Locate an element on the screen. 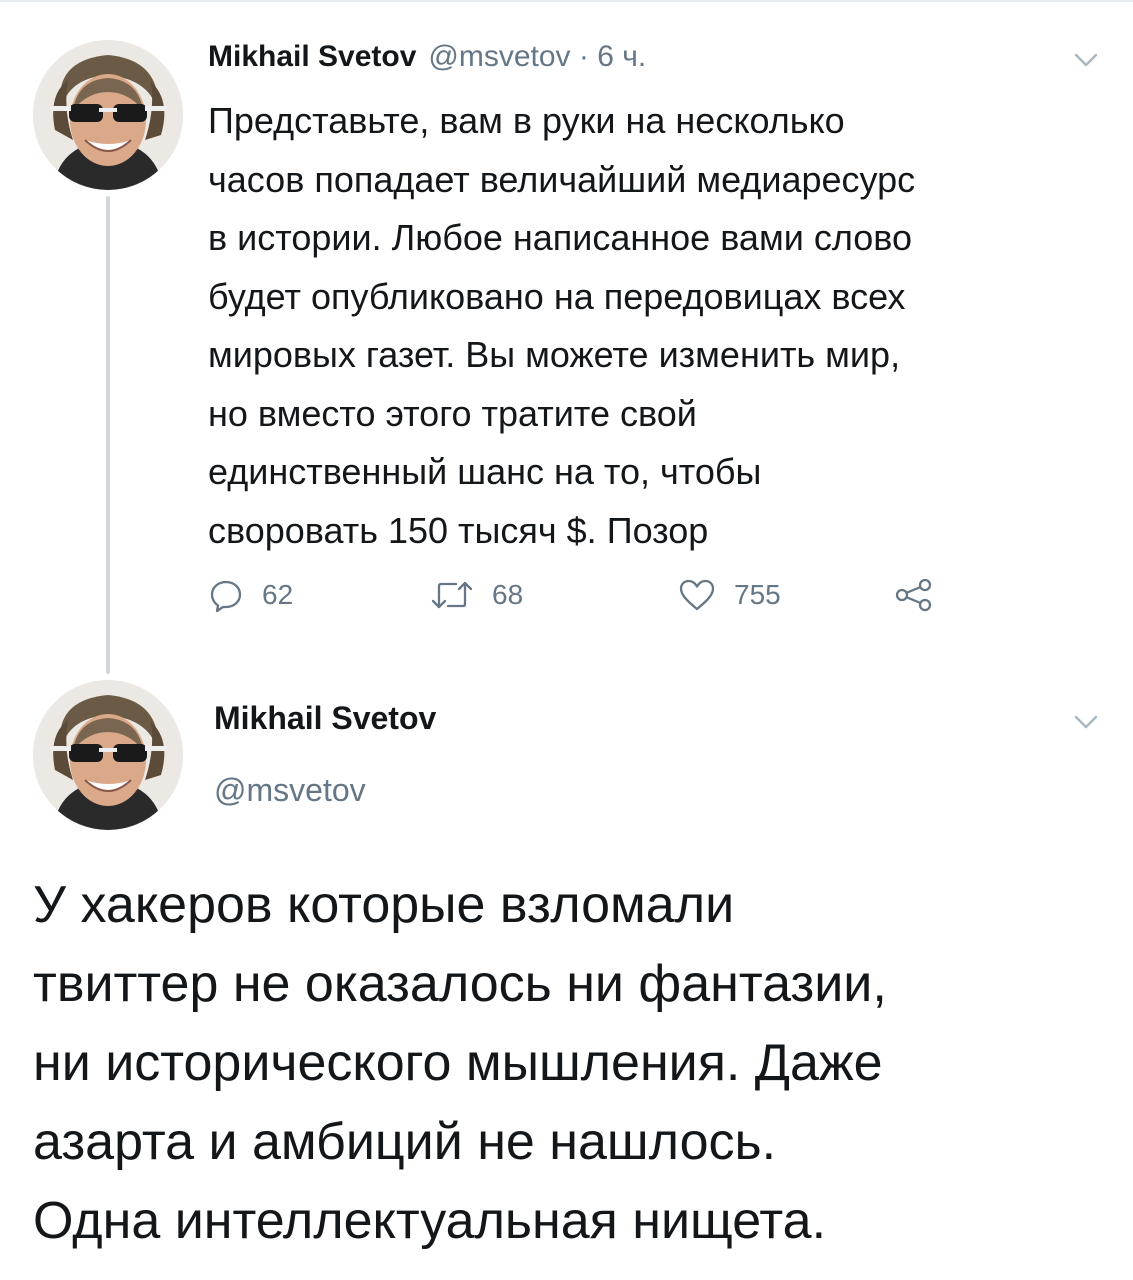 This screenshot has height=1280, width=1133. share-button is located at coordinates (923, 595).